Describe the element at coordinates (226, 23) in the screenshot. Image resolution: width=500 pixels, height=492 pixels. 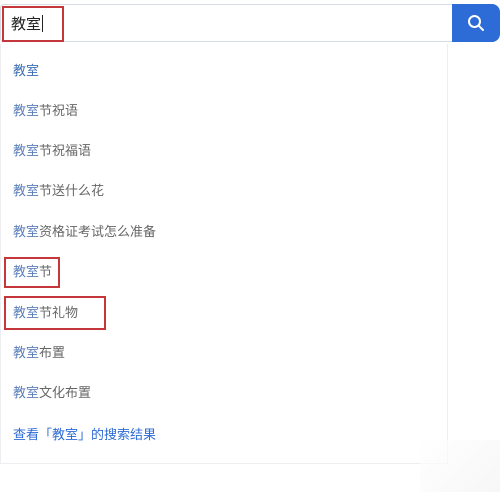
I see `search-input: 教室` at that location.